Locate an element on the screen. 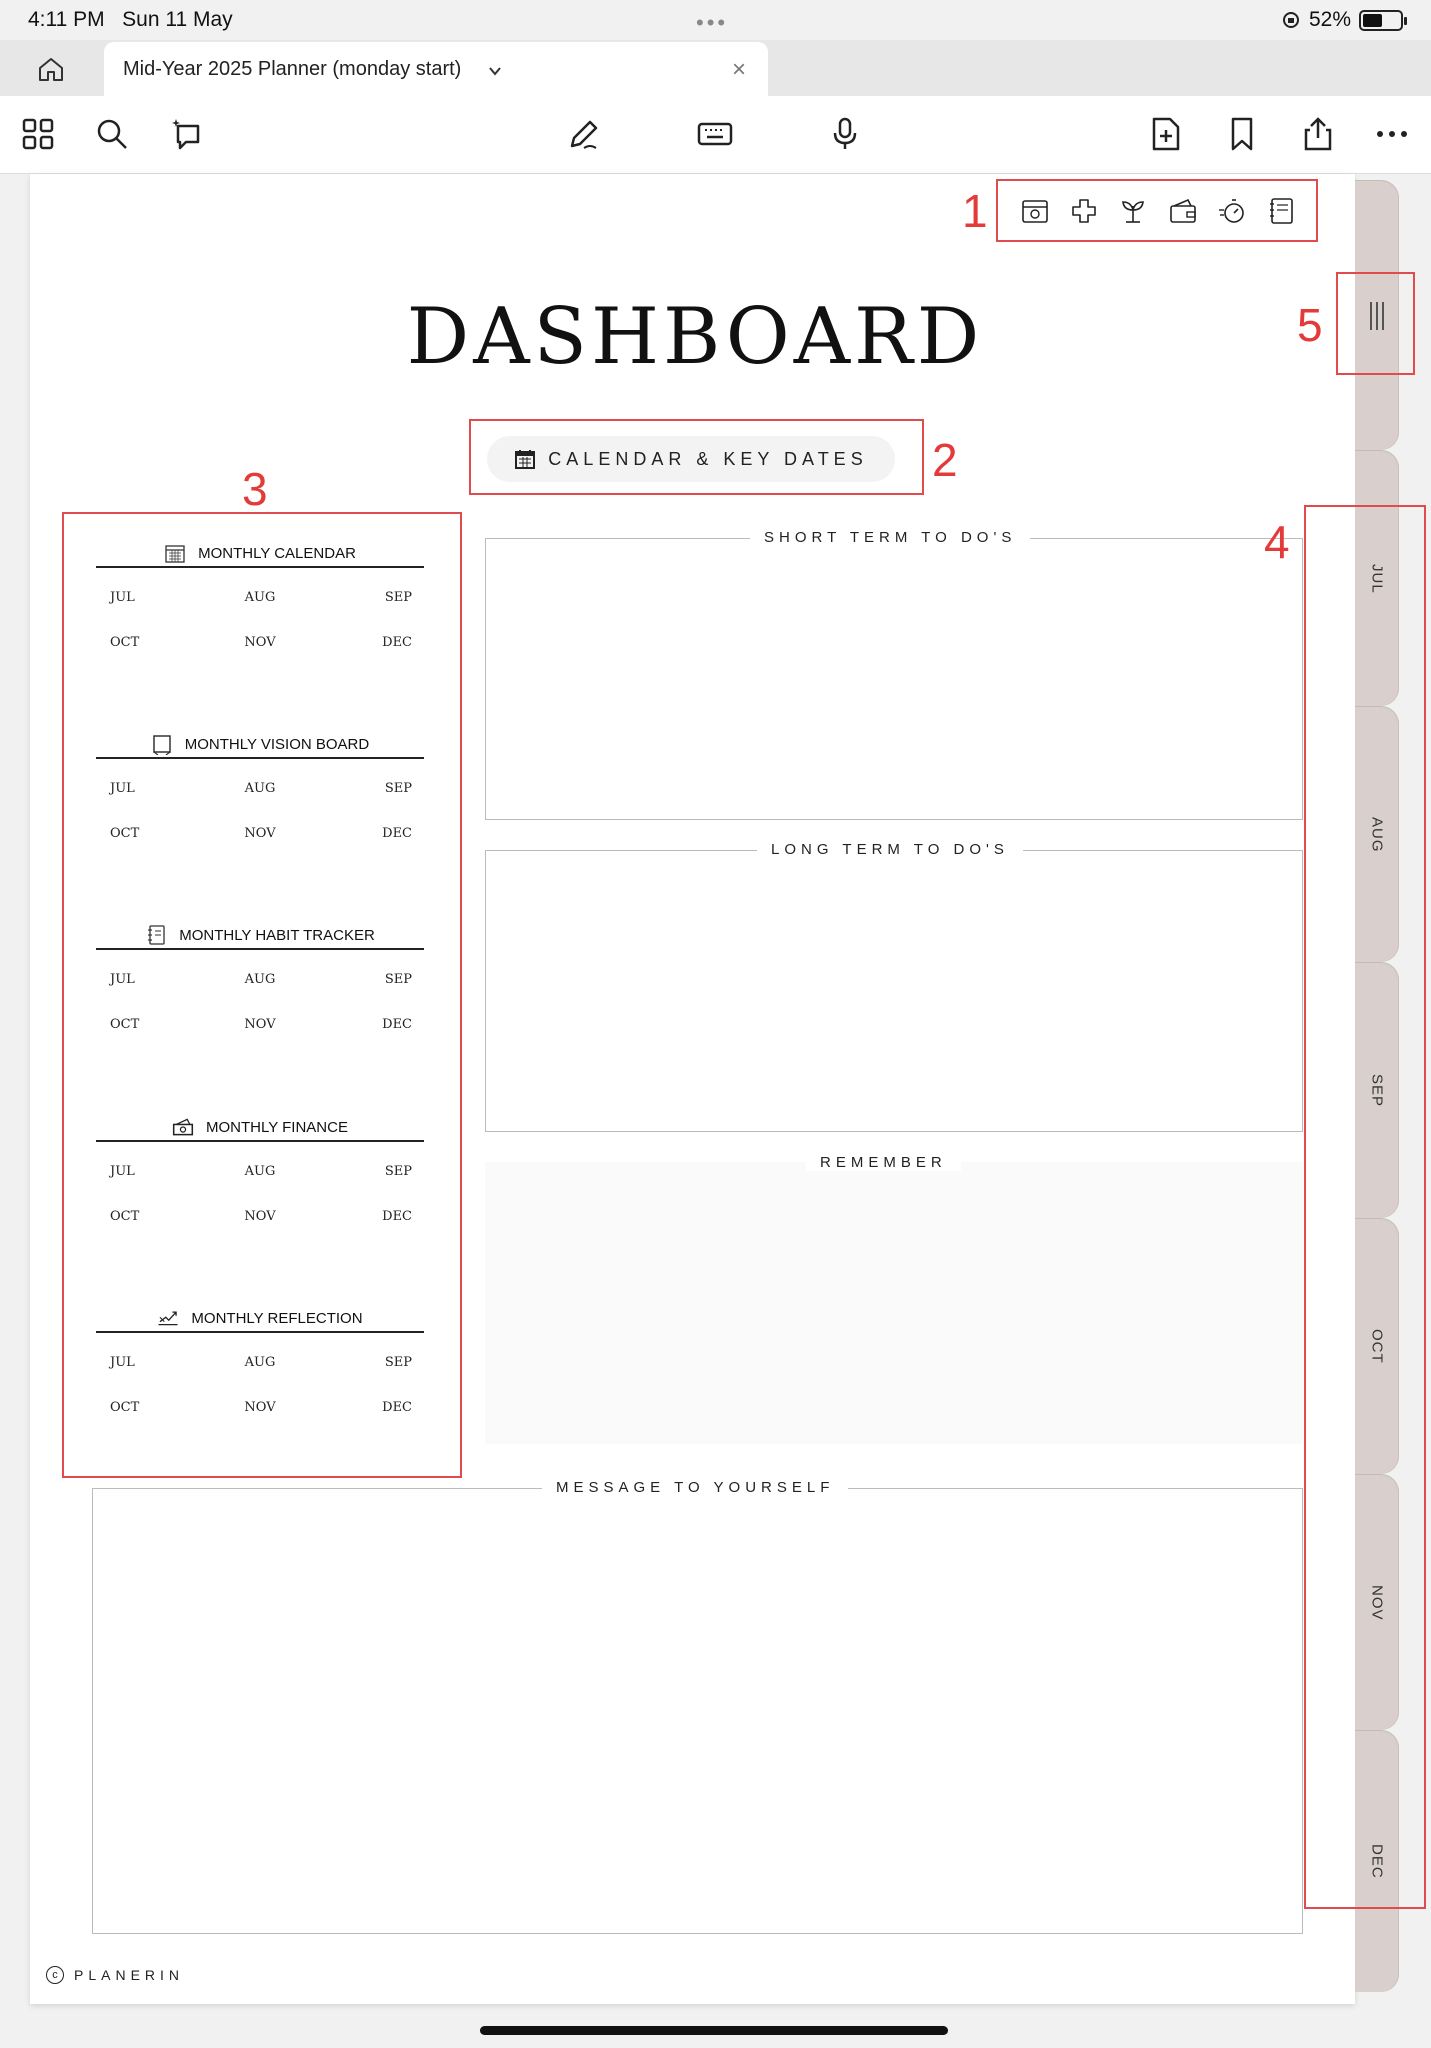 The image size is (1431, 2048). long-term-todo-box is located at coordinates (894, 991).